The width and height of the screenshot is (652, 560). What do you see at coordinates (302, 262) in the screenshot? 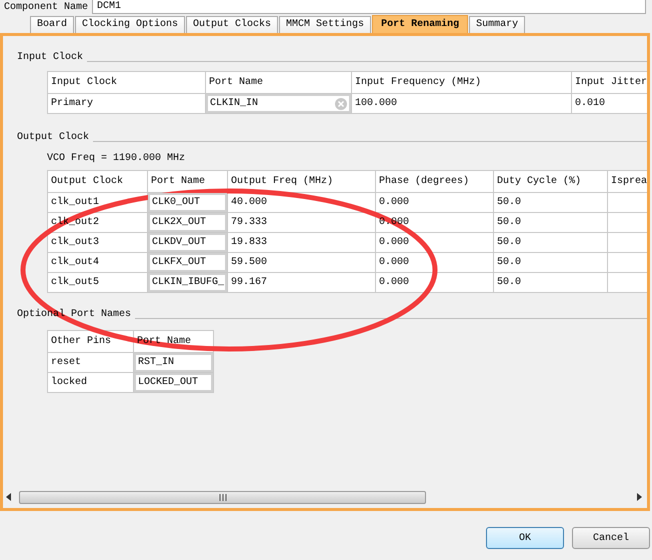
I see `table-cell: 59.500` at bounding box center [302, 262].